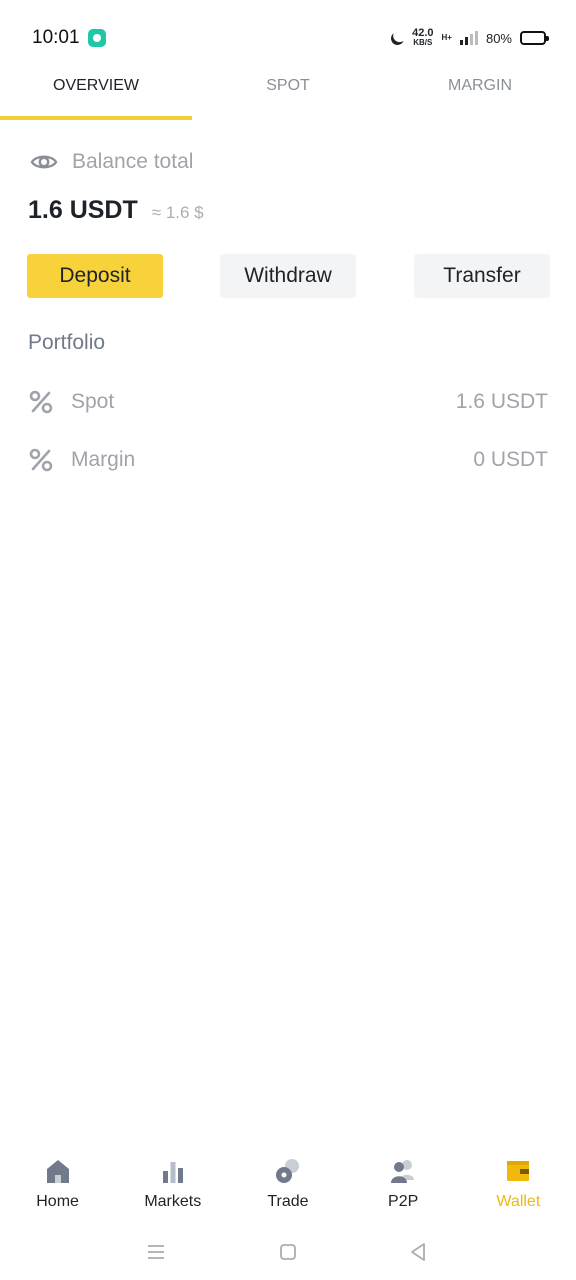  Describe the element at coordinates (57, 1171) in the screenshot. I see `home-icon` at that location.